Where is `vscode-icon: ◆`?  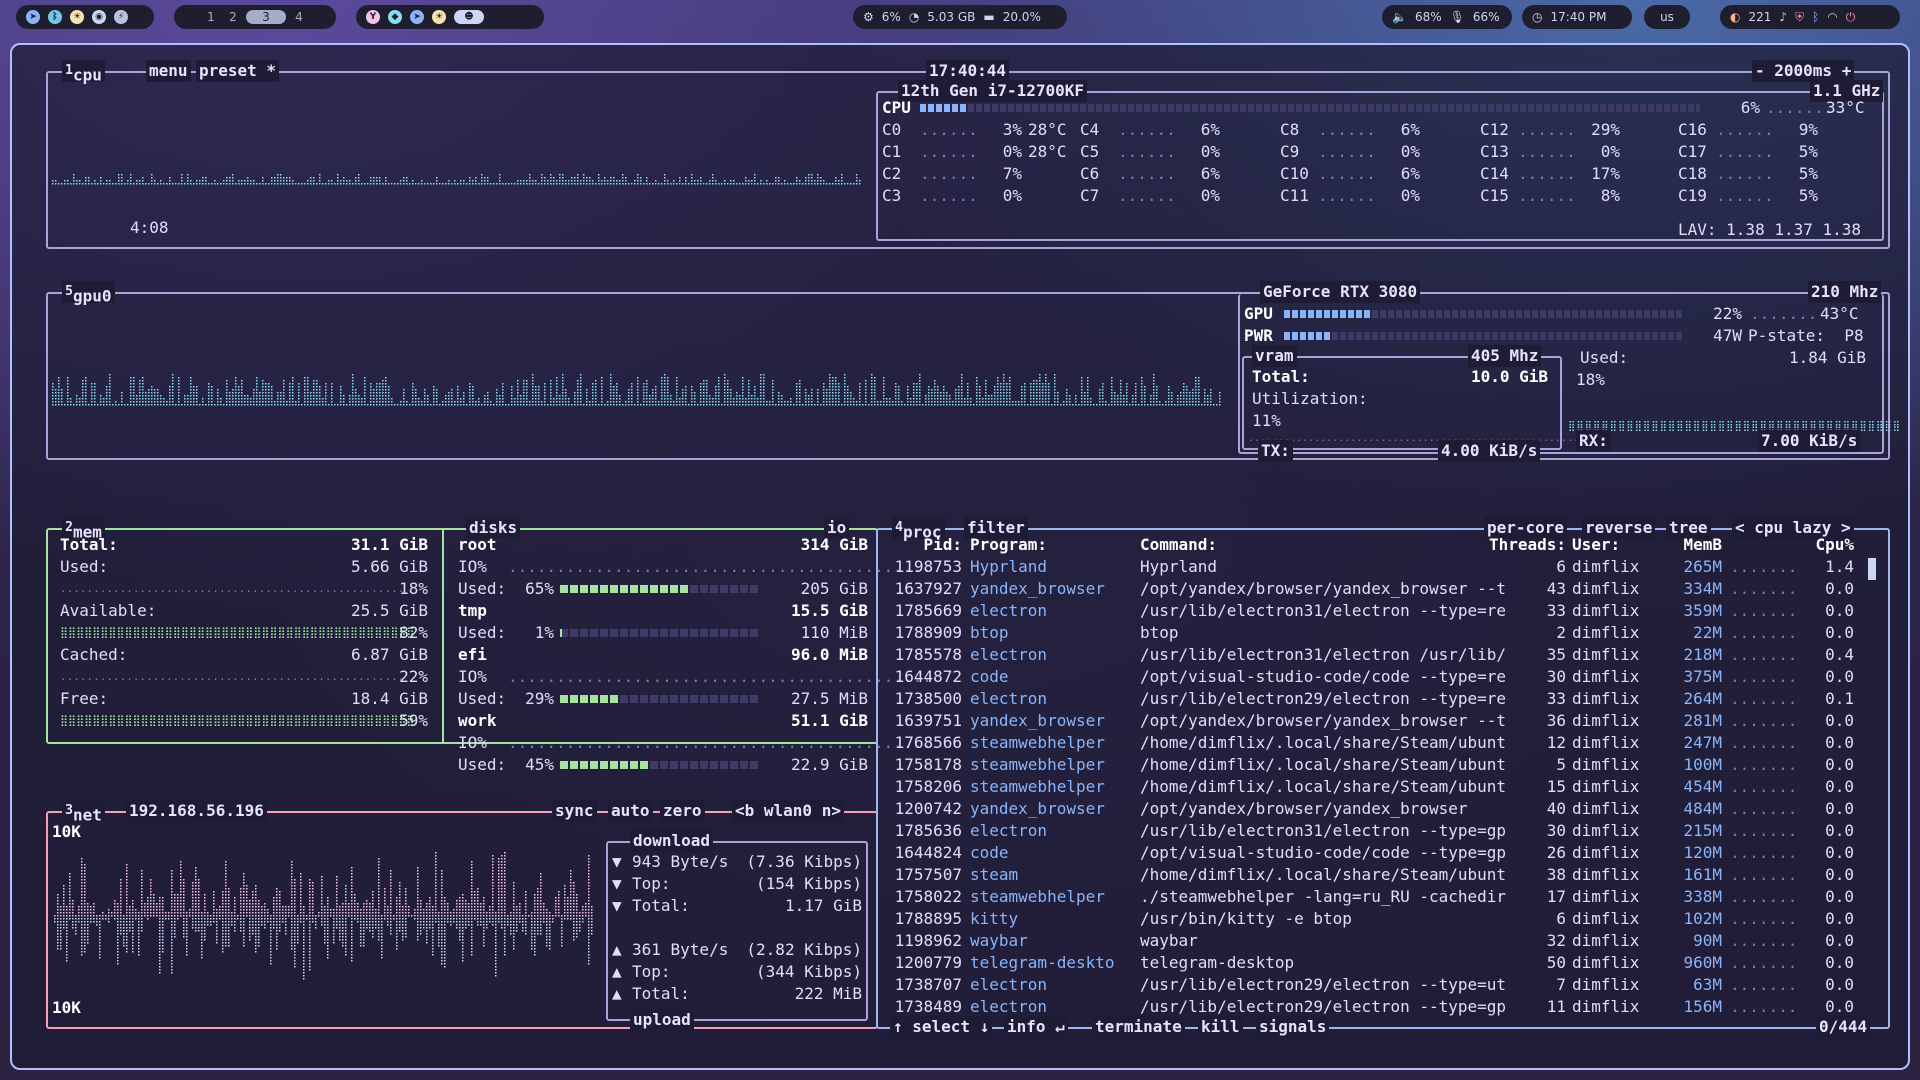
vscode-icon: ◆ is located at coordinates (395, 17).